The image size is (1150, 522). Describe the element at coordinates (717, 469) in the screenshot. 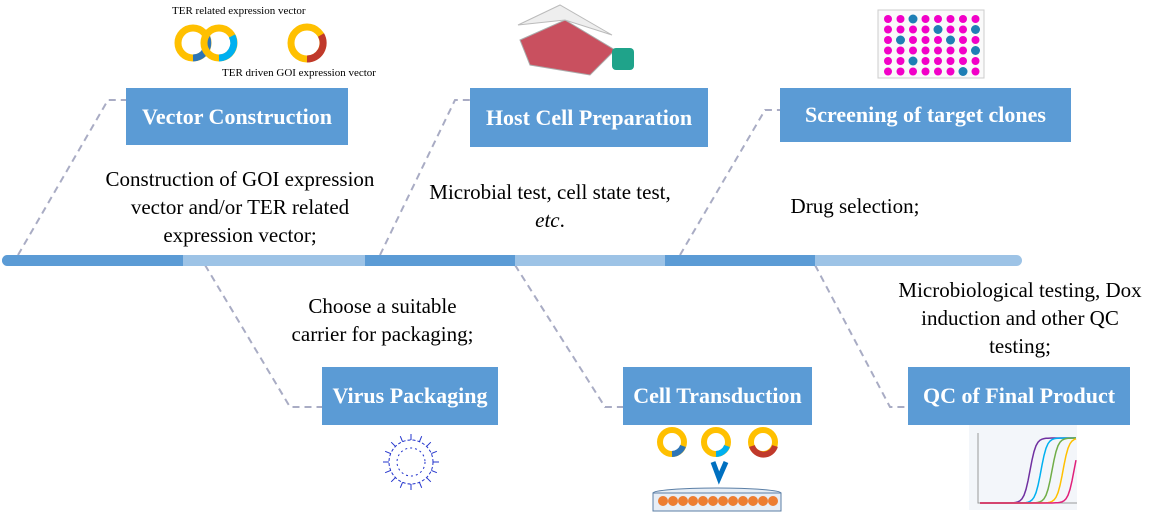

I see `transduction-icon` at that location.